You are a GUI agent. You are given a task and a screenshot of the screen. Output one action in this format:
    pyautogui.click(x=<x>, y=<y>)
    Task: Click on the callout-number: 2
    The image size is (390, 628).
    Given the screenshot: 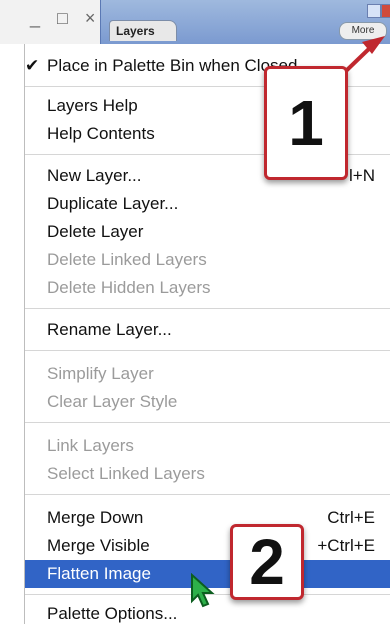 What is the action you would take?
    pyautogui.click(x=267, y=562)
    